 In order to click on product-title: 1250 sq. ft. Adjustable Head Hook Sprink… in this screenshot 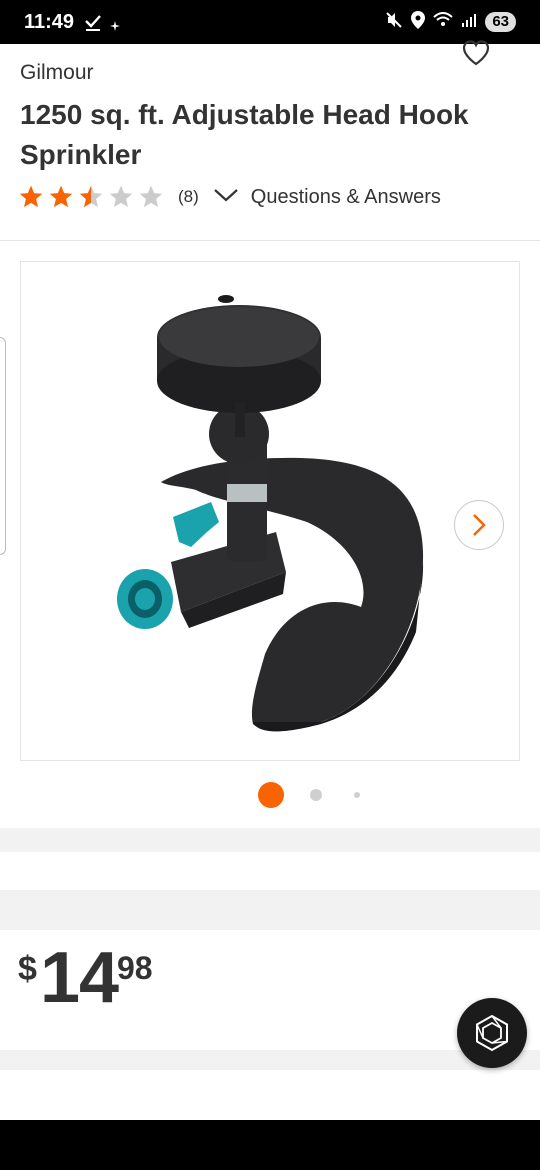, I will do `click(244, 134)`.